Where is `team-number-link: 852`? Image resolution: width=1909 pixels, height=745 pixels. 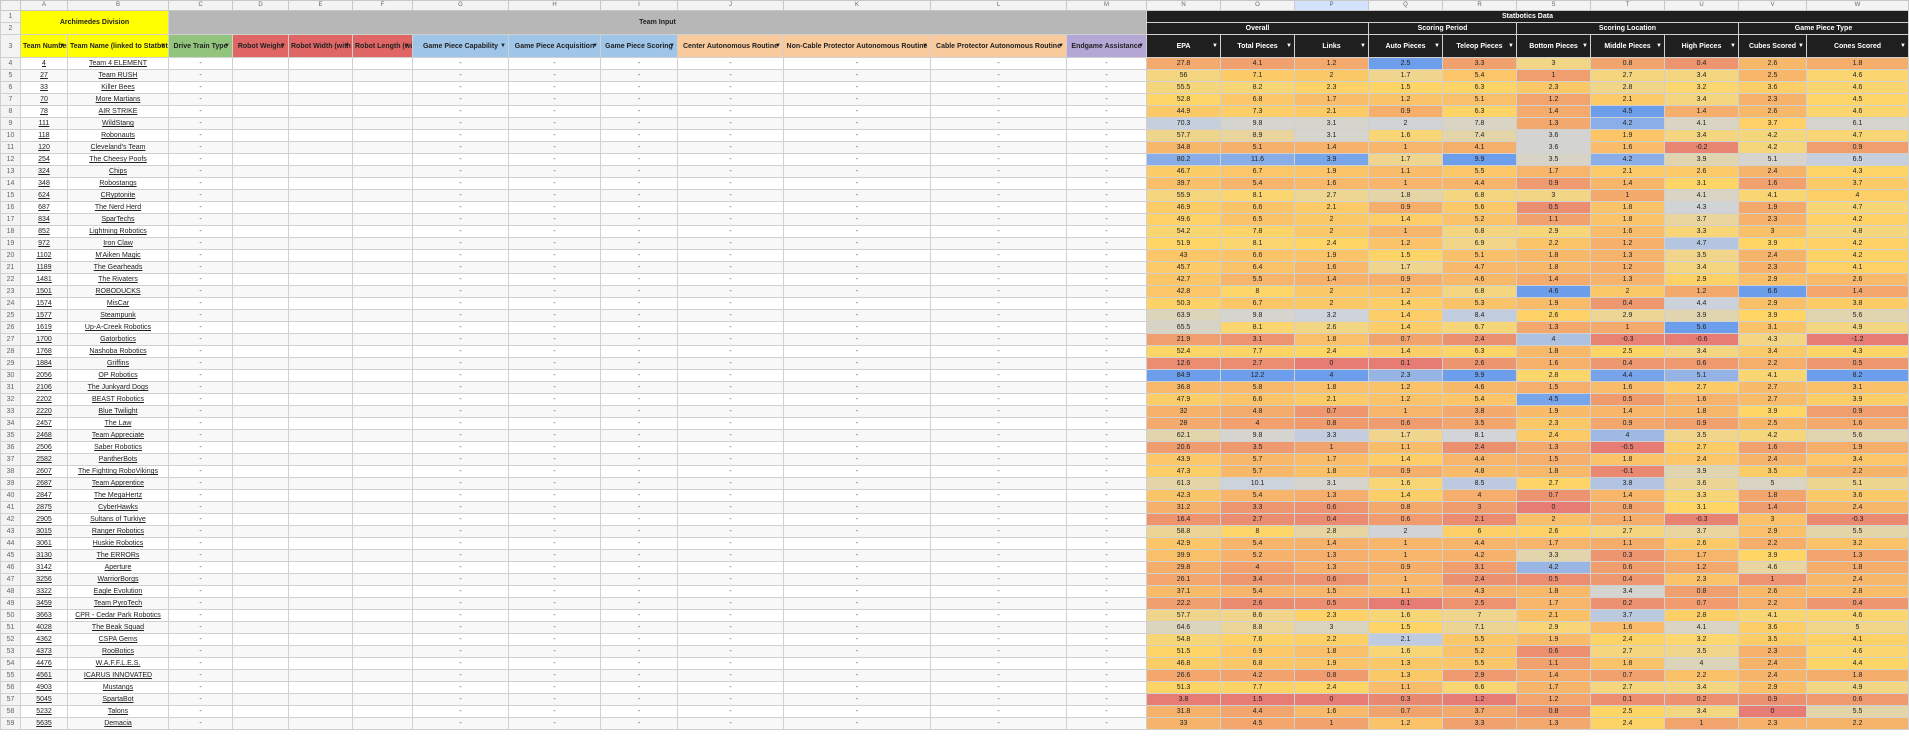
team-number-link: 852 is located at coordinates (44, 231).